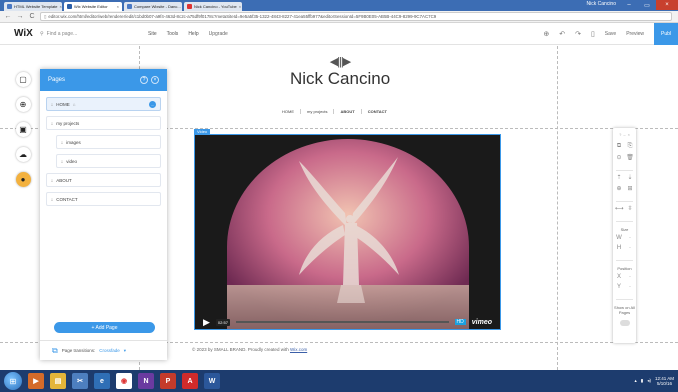 This screenshot has width=678, height=392. I want to click on zoom-icon: ⊕, so click(546, 34).